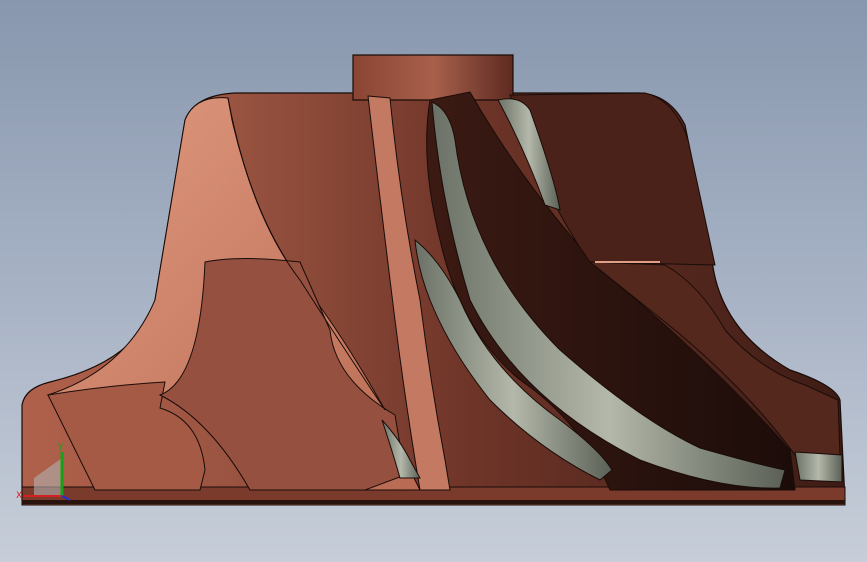 The height and width of the screenshot is (562, 867). I want to click on coordinate-triad: Y X, so click(43, 472).